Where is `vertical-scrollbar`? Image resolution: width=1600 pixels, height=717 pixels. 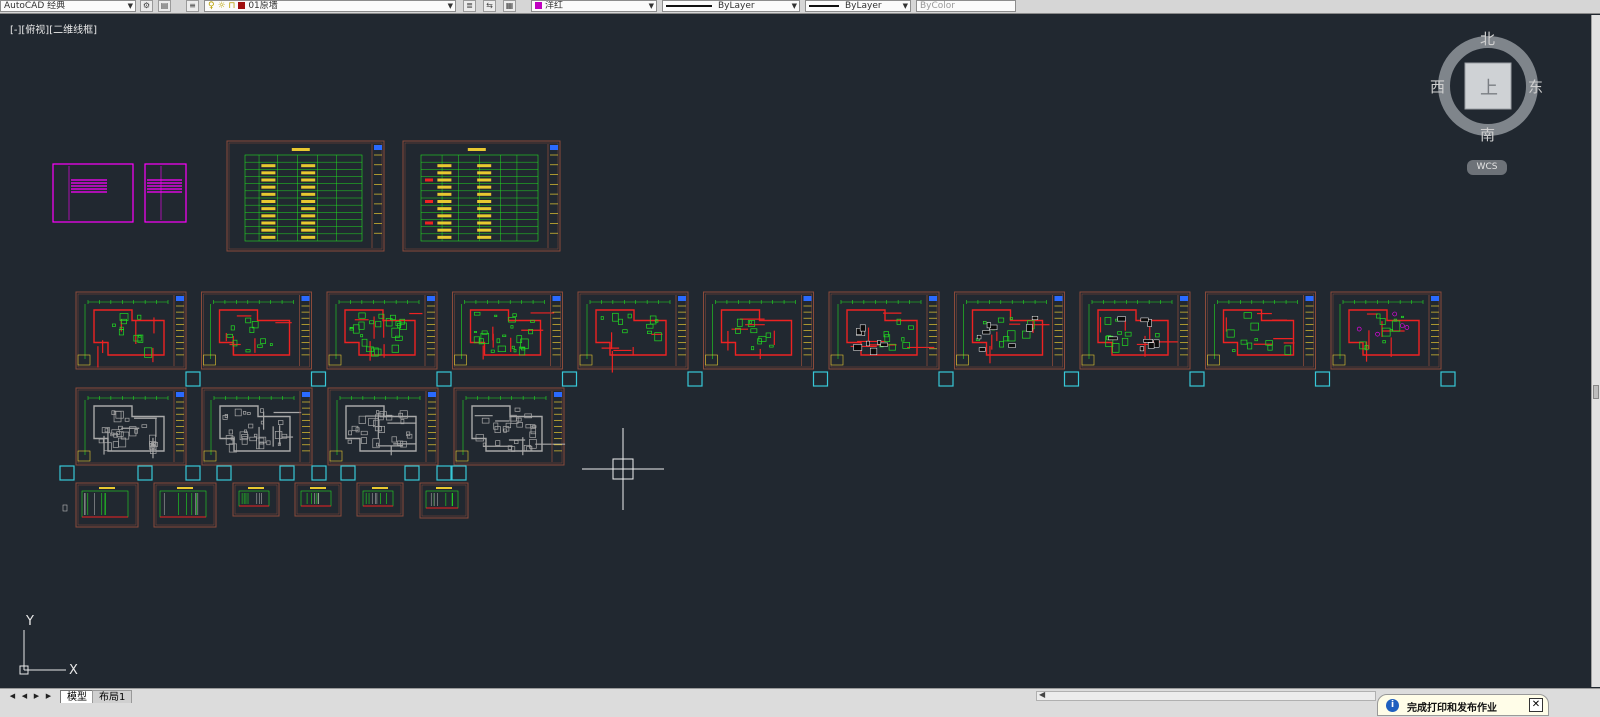
vertical-scrollbar is located at coordinates (1595, 351).